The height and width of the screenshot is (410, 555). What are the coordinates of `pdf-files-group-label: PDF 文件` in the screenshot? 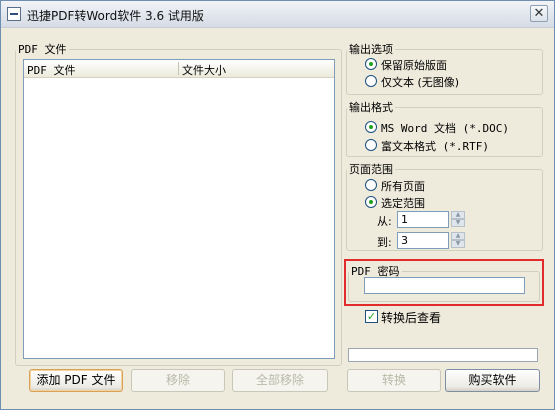 It's located at (42, 49).